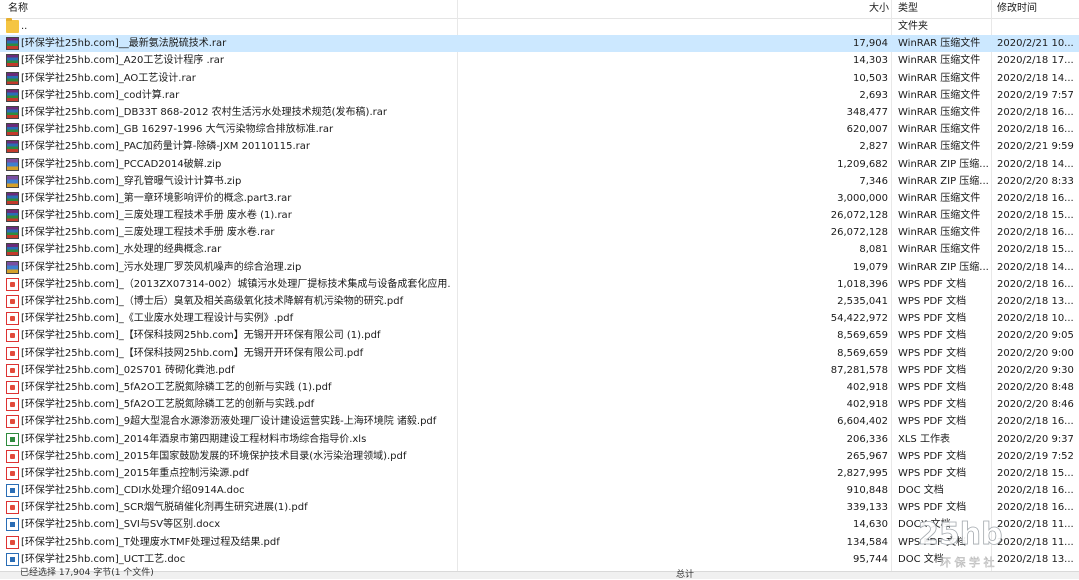  Describe the element at coordinates (862, 198) in the screenshot. I see `file-size: 3,000,000` at that location.